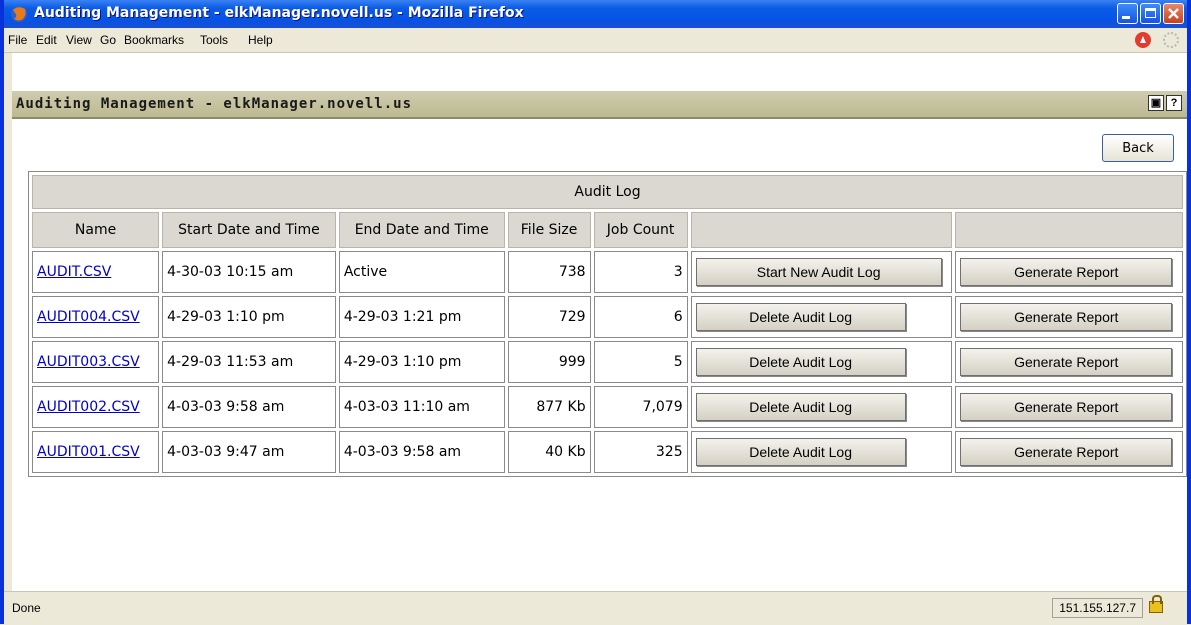  Describe the element at coordinates (549, 452) in the screenshot. I see `size-cell: 40 Kb` at that location.